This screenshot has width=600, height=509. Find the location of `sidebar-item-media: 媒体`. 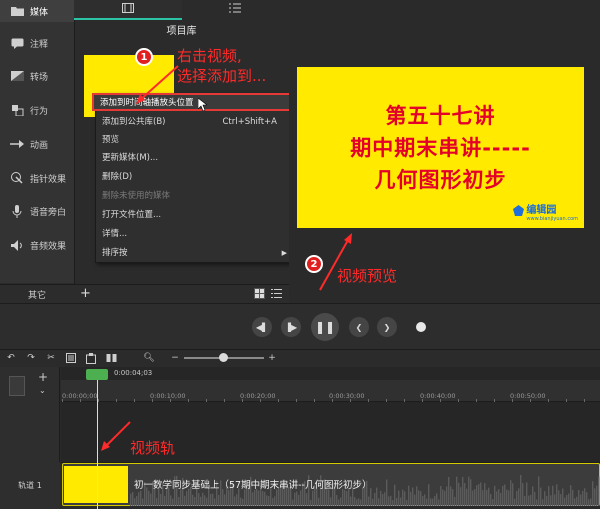

sidebar-item-media: 媒体 is located at coordinates (37, 11).